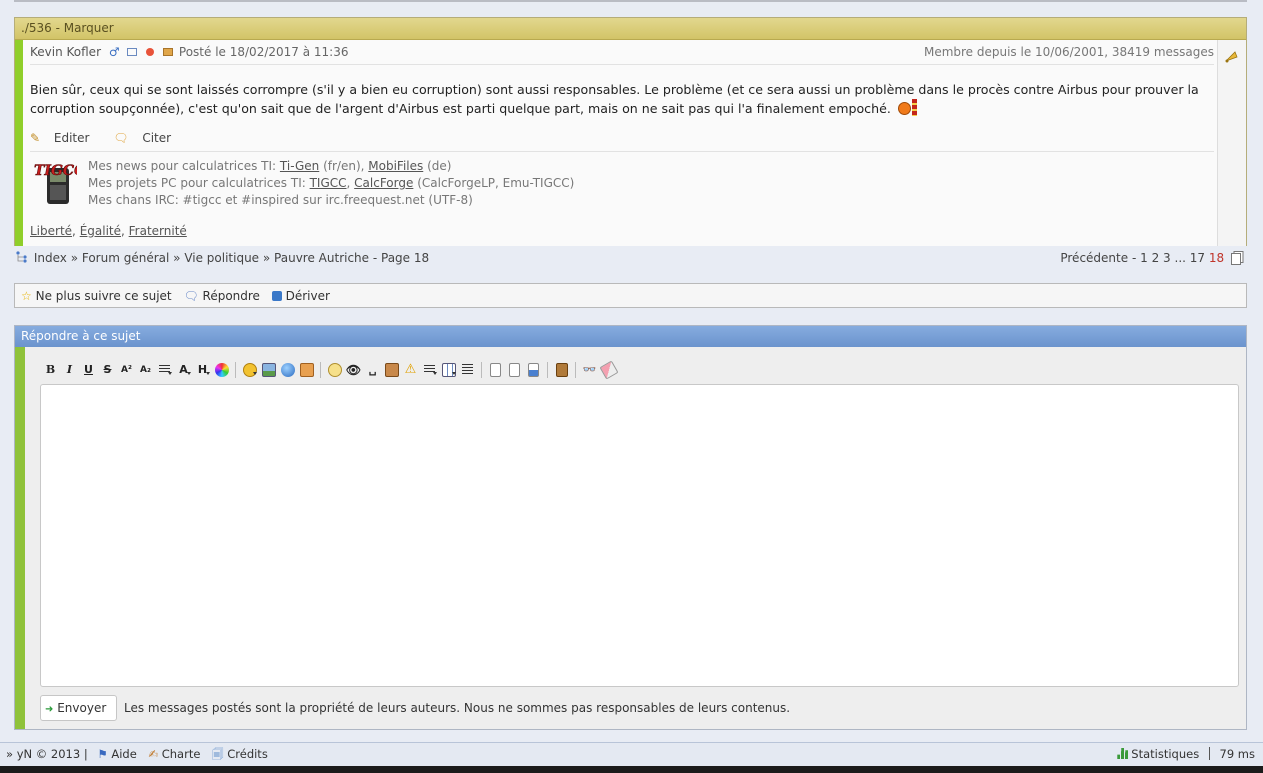  Describe the element at coordinates (372, 370) in the screenshot. I see `space-button: ␣` at that location.